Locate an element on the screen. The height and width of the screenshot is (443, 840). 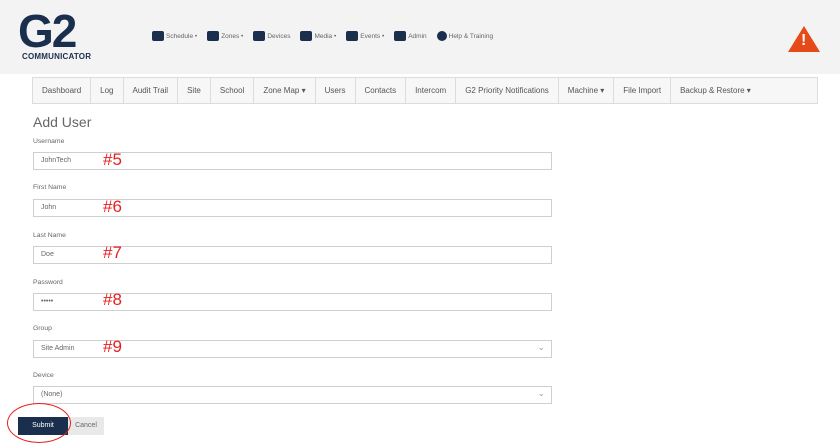
nav-events: Events • is located at coordinates (365, 36).